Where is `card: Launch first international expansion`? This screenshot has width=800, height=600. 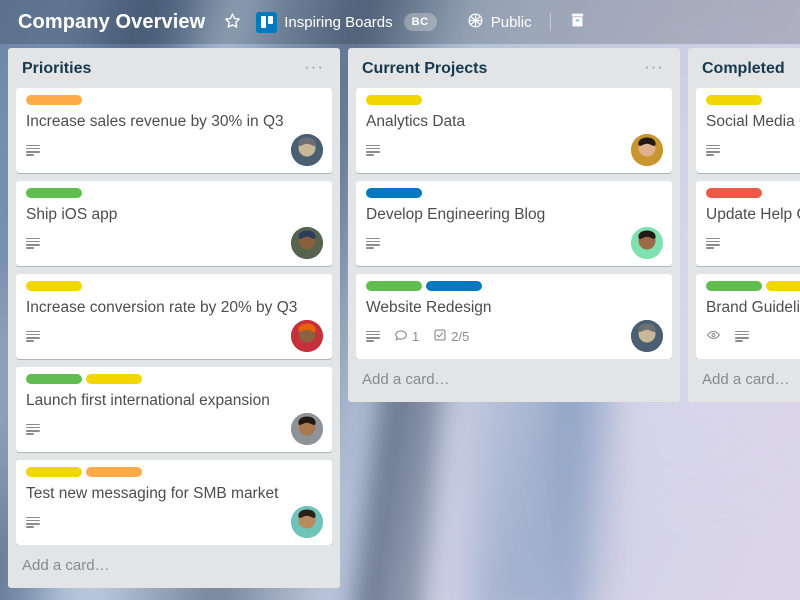 card: Launch first international expansion is located at coordinates (174, 409).